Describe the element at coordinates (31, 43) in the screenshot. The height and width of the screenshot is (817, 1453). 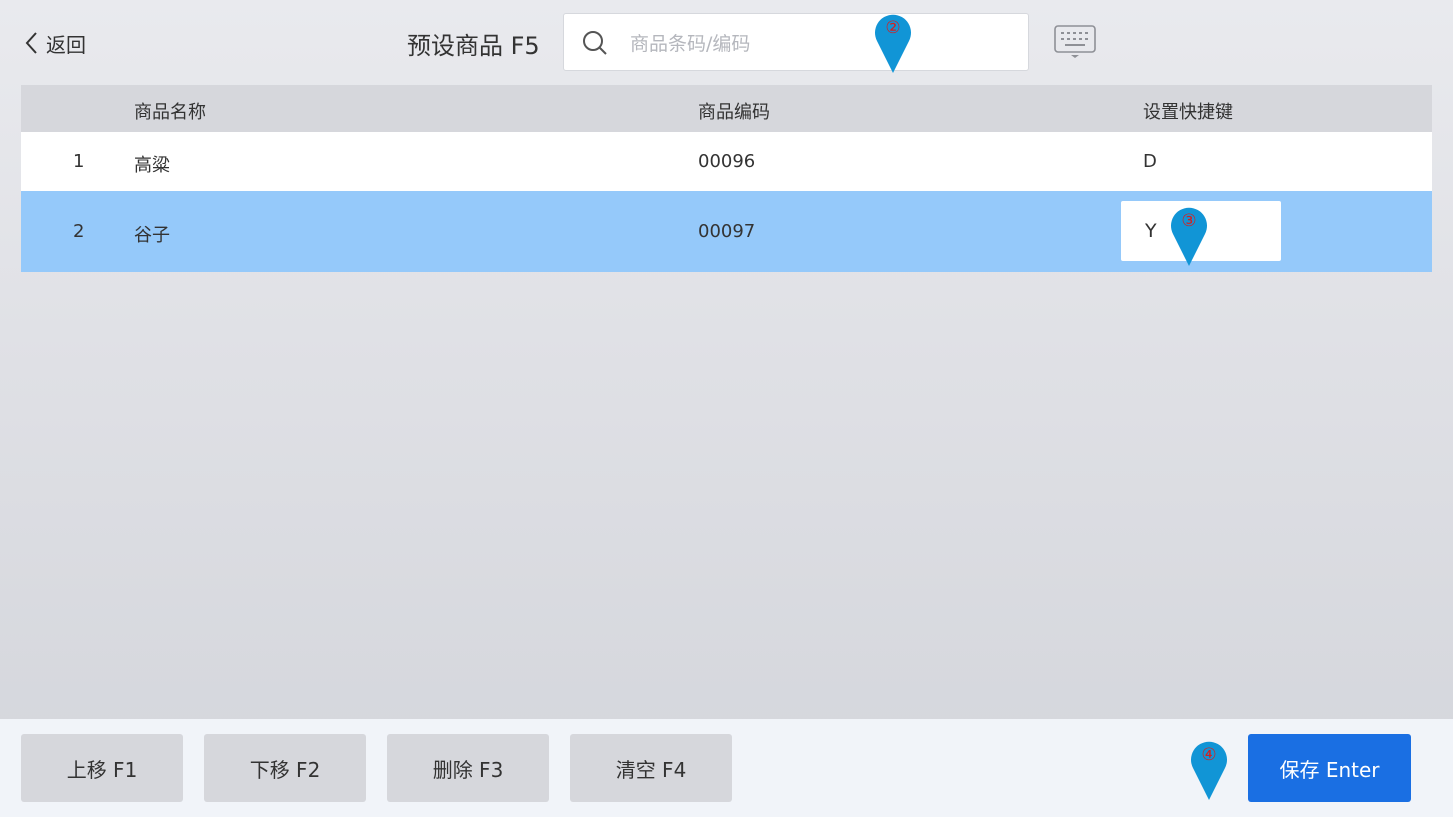
I see `chevron-left-icon` at that location.